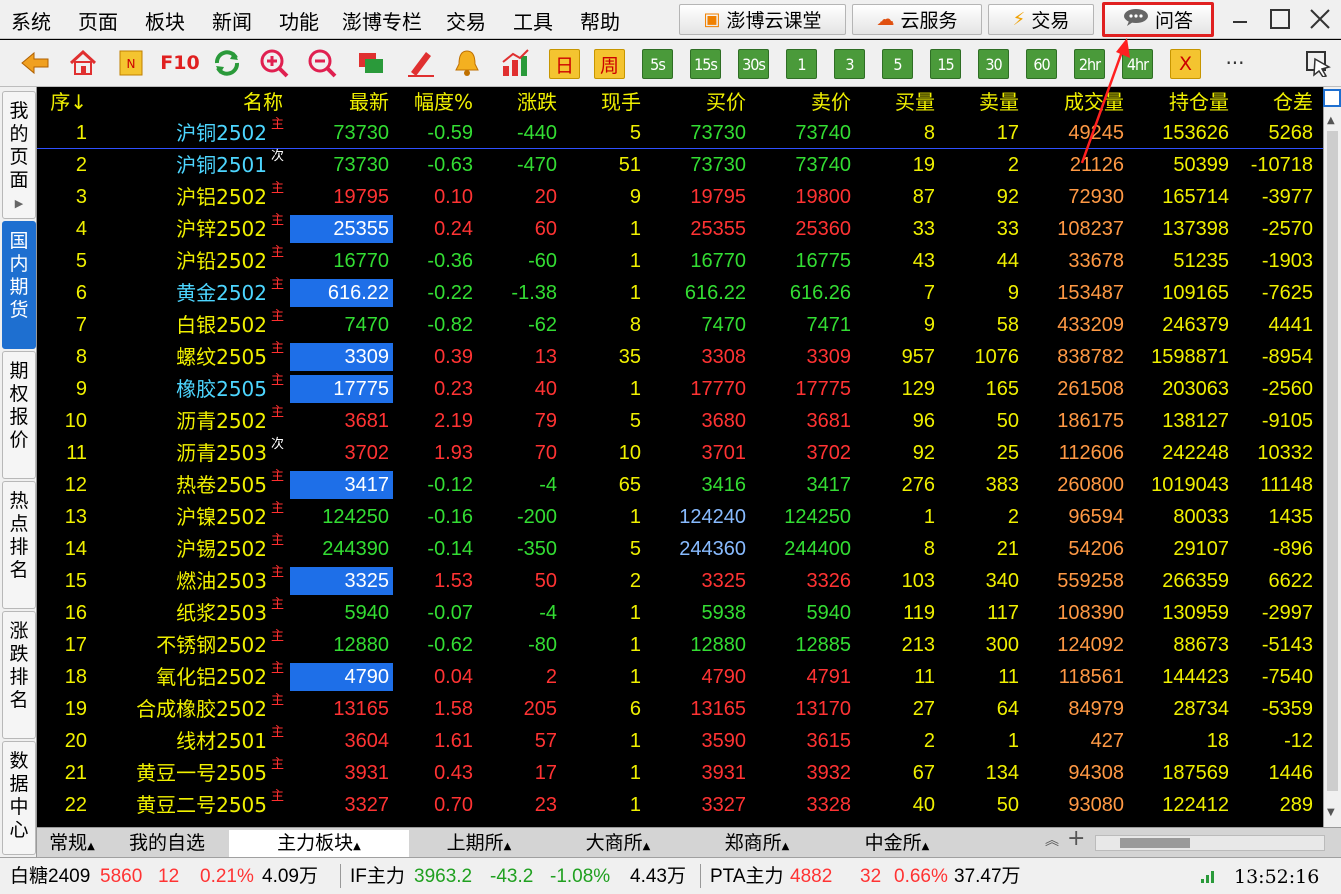 Image resolution: width=1341 pixels, height=894 pixels. I want to click on menu-sector: 板块, so click(165, 20).